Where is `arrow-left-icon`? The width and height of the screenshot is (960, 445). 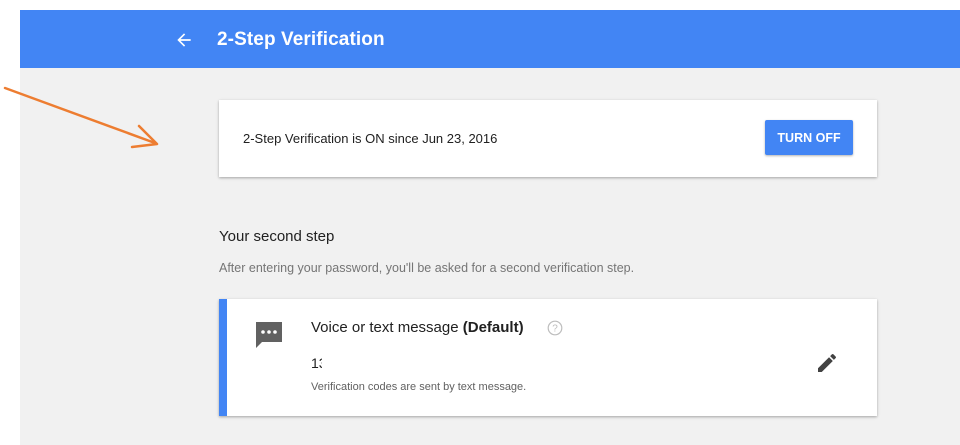 arrow-left-icon is located at coordinates (184, 40).